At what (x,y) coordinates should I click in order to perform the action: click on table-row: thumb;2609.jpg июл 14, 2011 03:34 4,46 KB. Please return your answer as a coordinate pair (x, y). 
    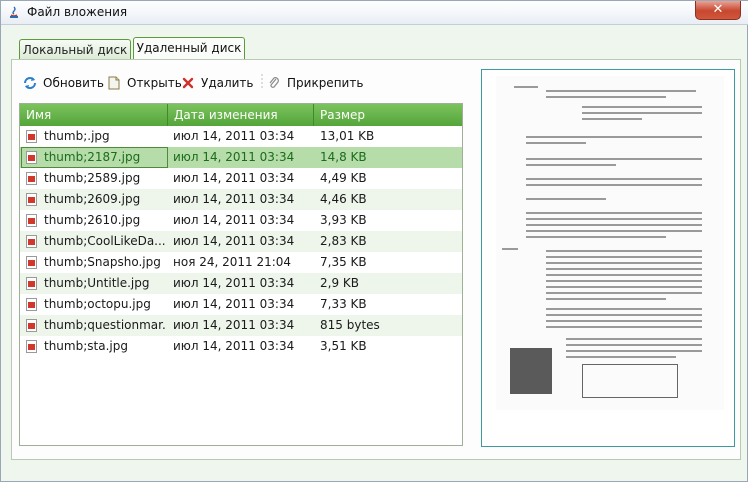
    Looking at the image, I should click on (241, 199).